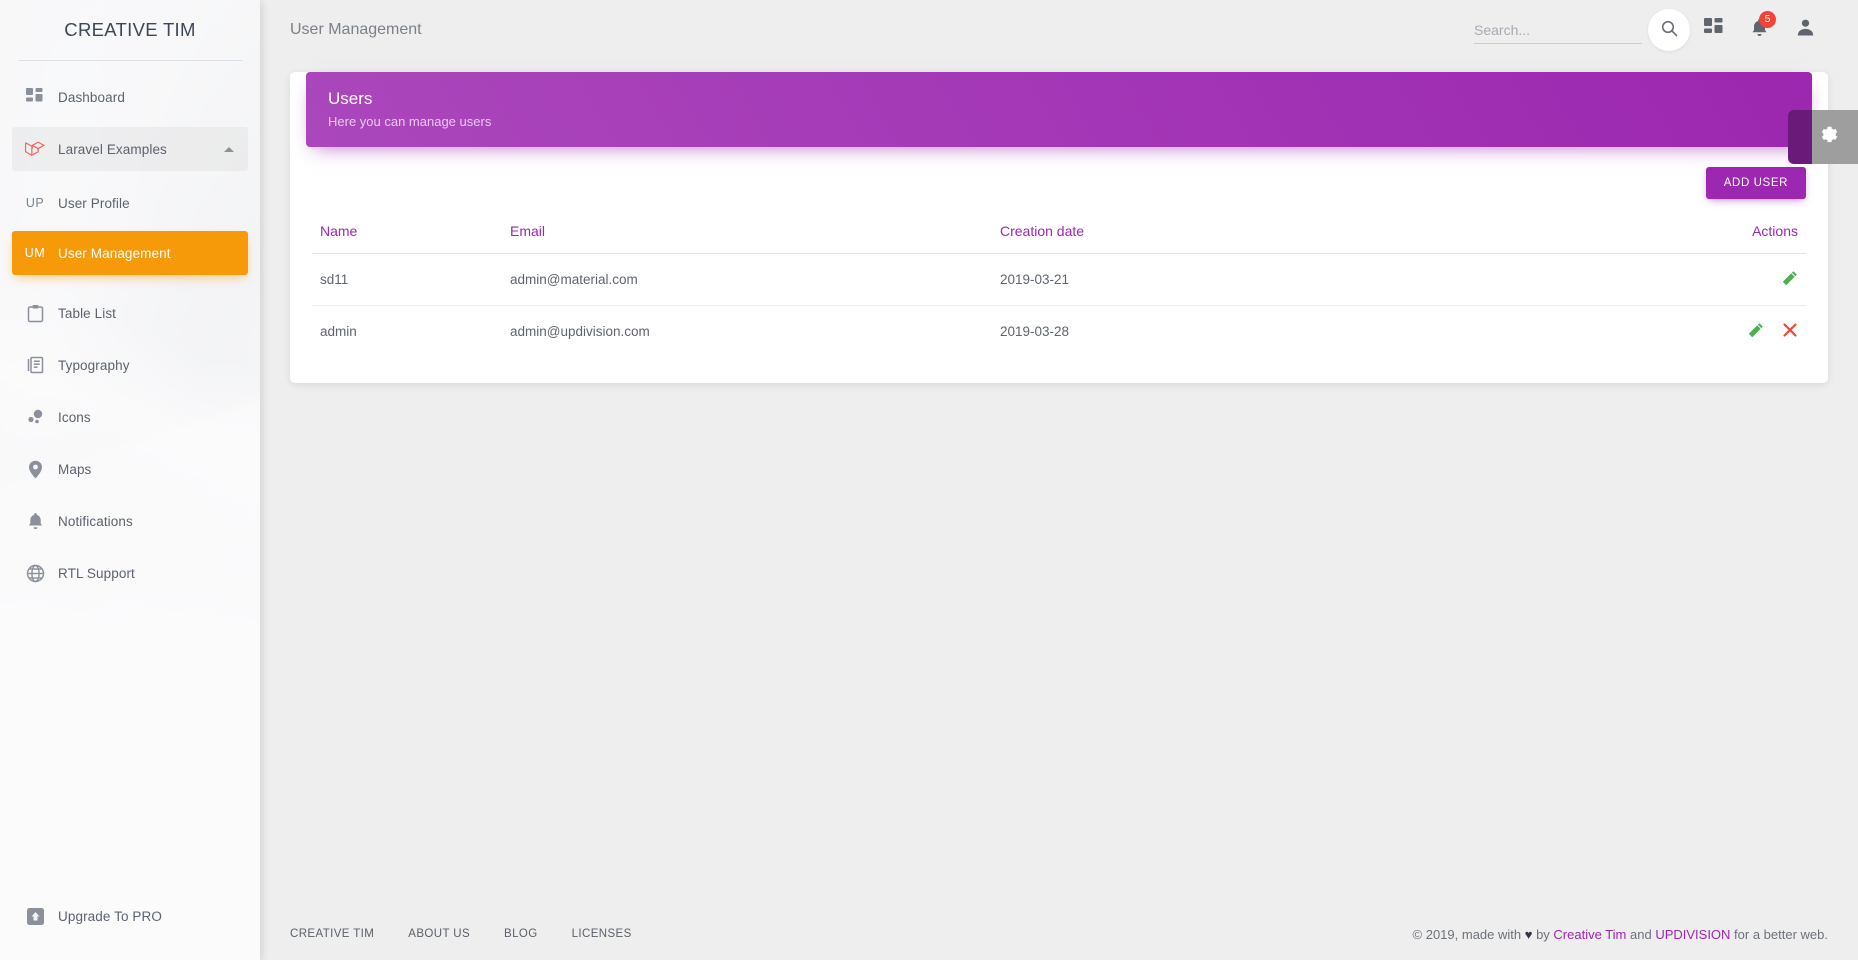 The width and height of the screenshot is (1858, 960). What do you see at coordinates (521, 934) in the screenshot?
I see `footer-link-blog: BLOG` at bounding box center [521, 934].